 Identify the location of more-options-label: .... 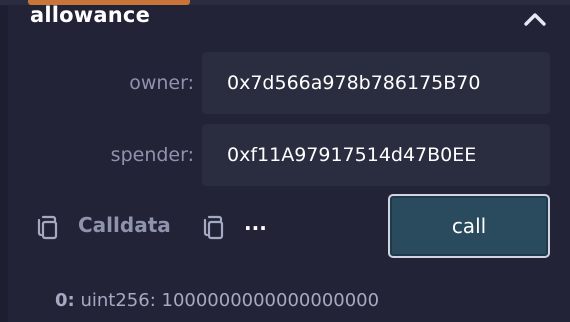
(255, 223).